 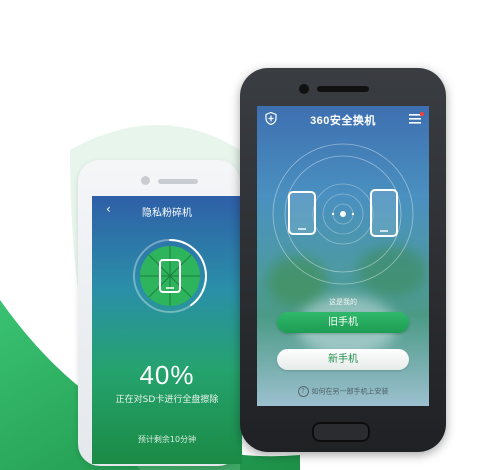 I want to click on wipe-status-text: 正在对SD卡进行全盘擦除, so click(x=167, y=400).